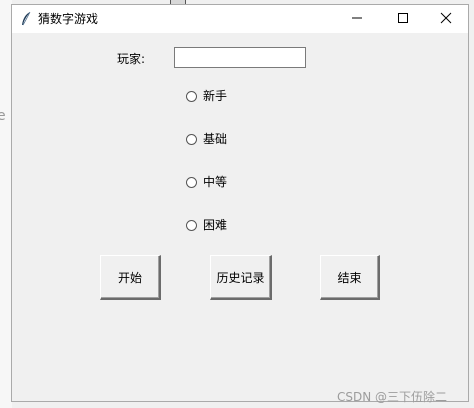  I want to click on close-icon, so click(446, 19).